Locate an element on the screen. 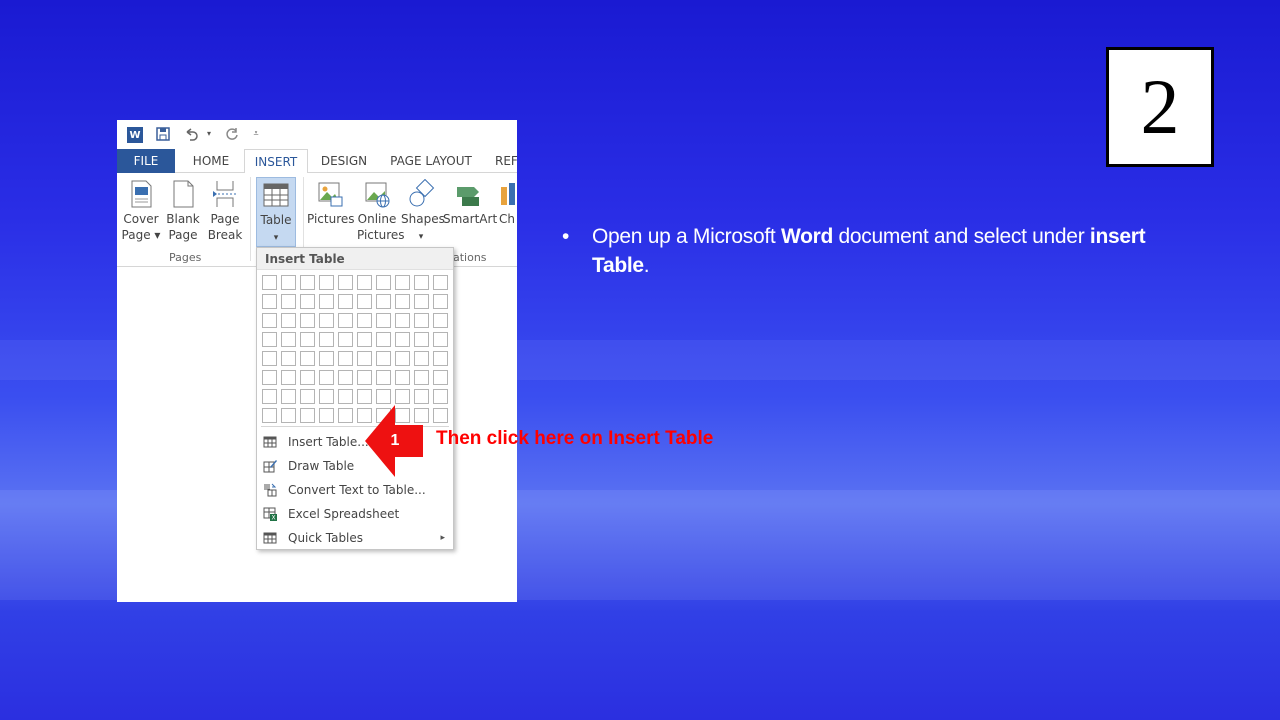  shapes-button: Shapes ▾ is located at coordinates (423, 212).